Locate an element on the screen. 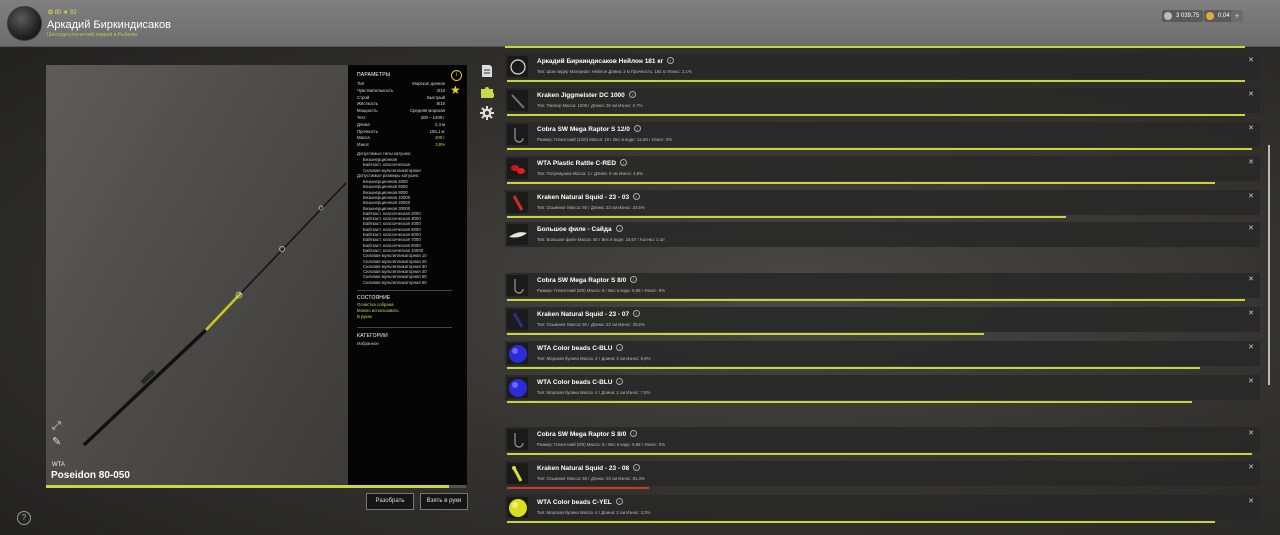 This screenshot has width=1280, height=535. gold-coin-icon is located at coordinates (1210, 16).